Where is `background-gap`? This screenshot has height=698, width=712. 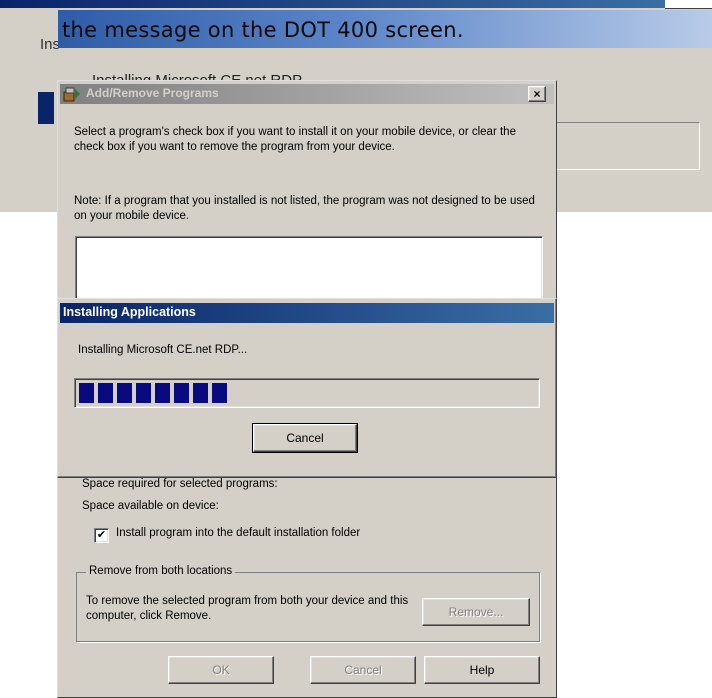 background-gap is located at coordinates (634, 237).